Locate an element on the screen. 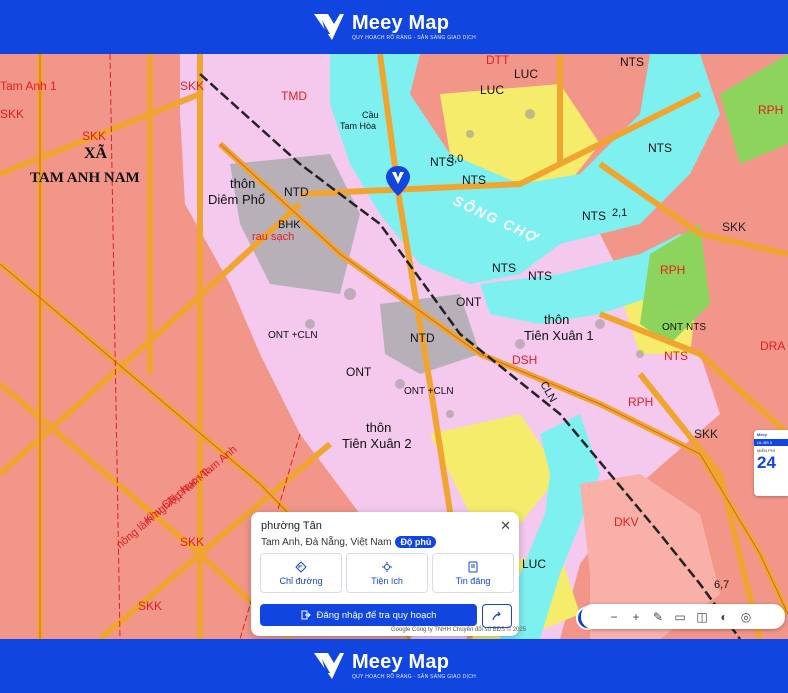  place-name: phường Tân is located at coordinates (291, 526).